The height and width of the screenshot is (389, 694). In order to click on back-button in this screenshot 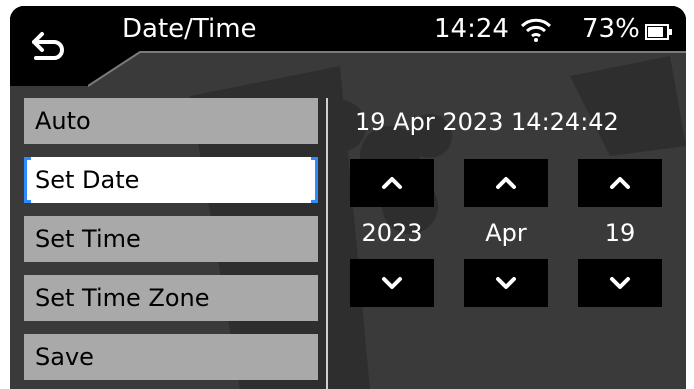, I will do `click(49, 46)`.